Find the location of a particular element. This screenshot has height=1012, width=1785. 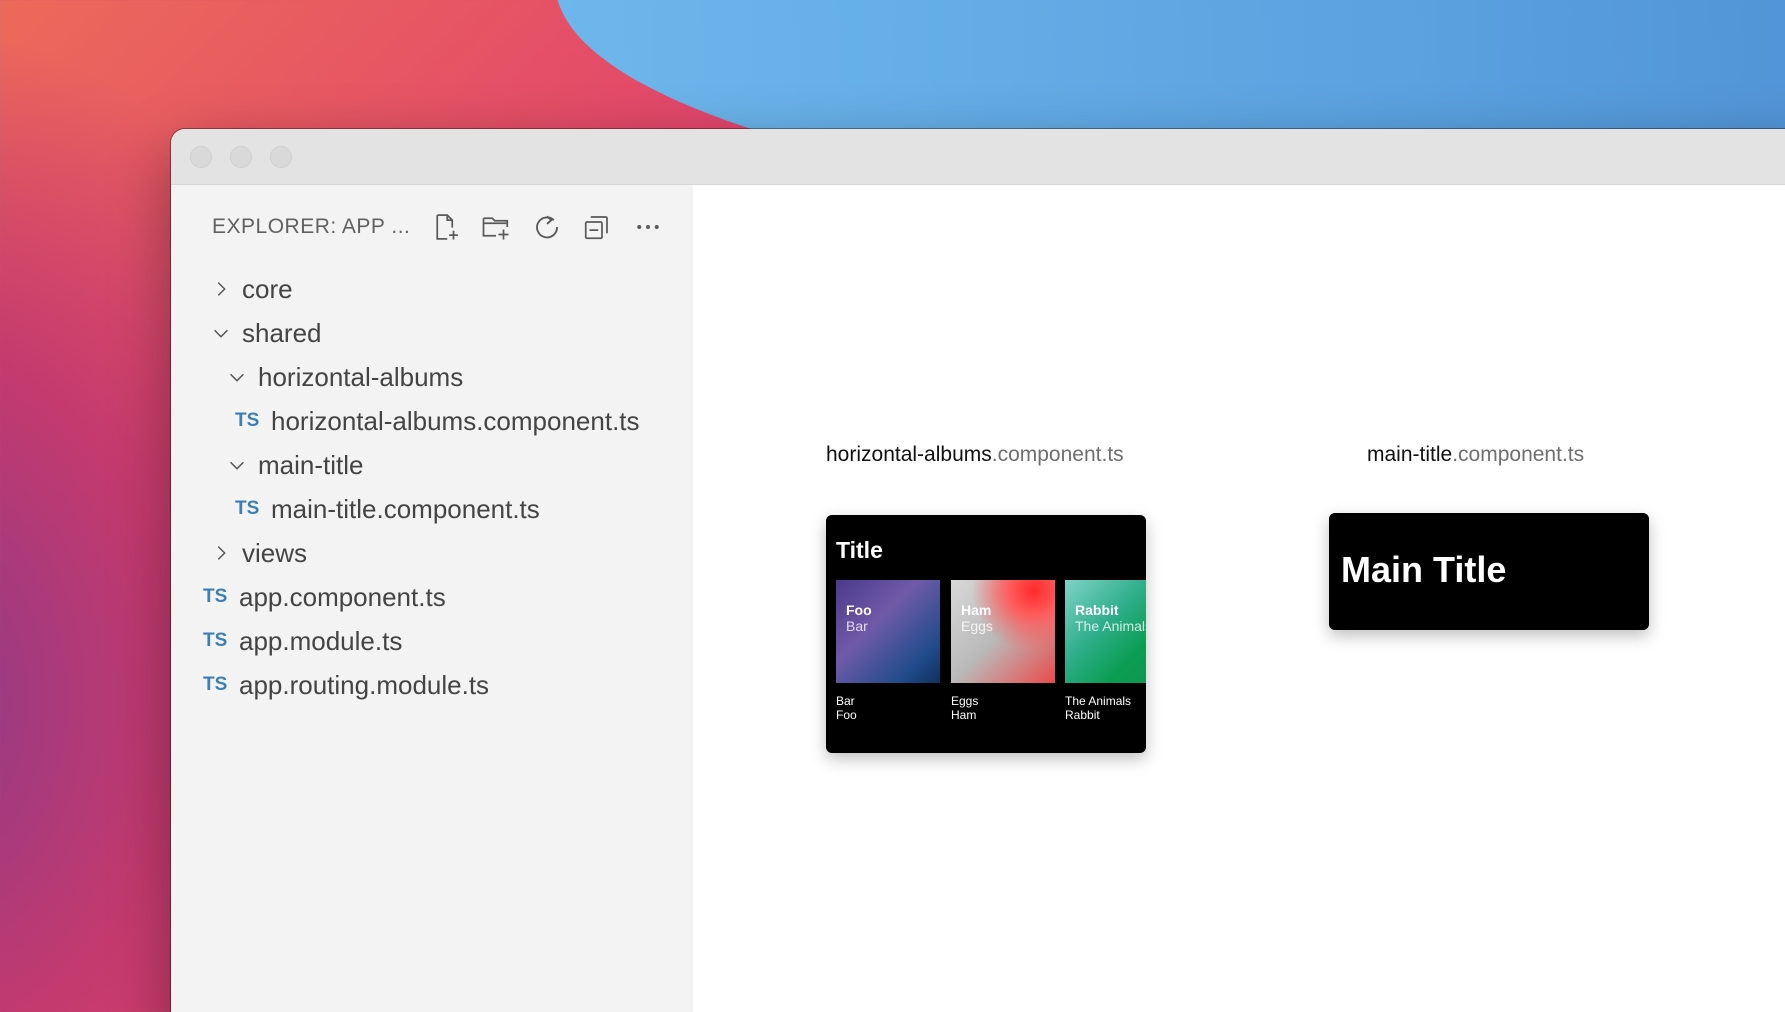

tree-item-app-module: TS app.module.ts is located at coordinates (432, 641).